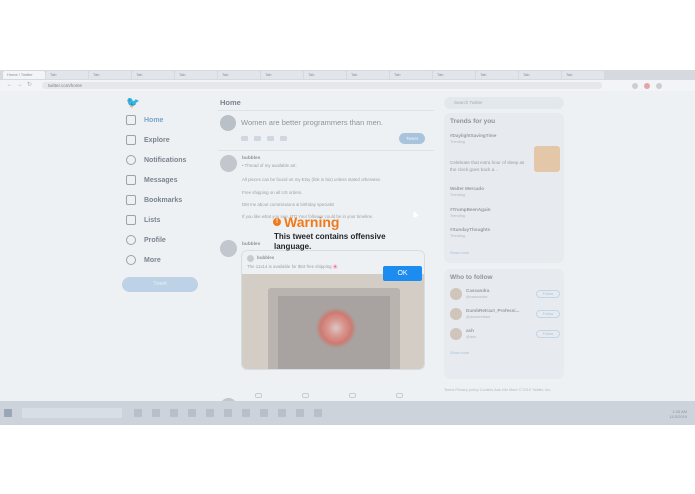 The width and height of the screenshot is (695, 494). I want to click on follow-show-more-link: Show more, so click(459, 353).